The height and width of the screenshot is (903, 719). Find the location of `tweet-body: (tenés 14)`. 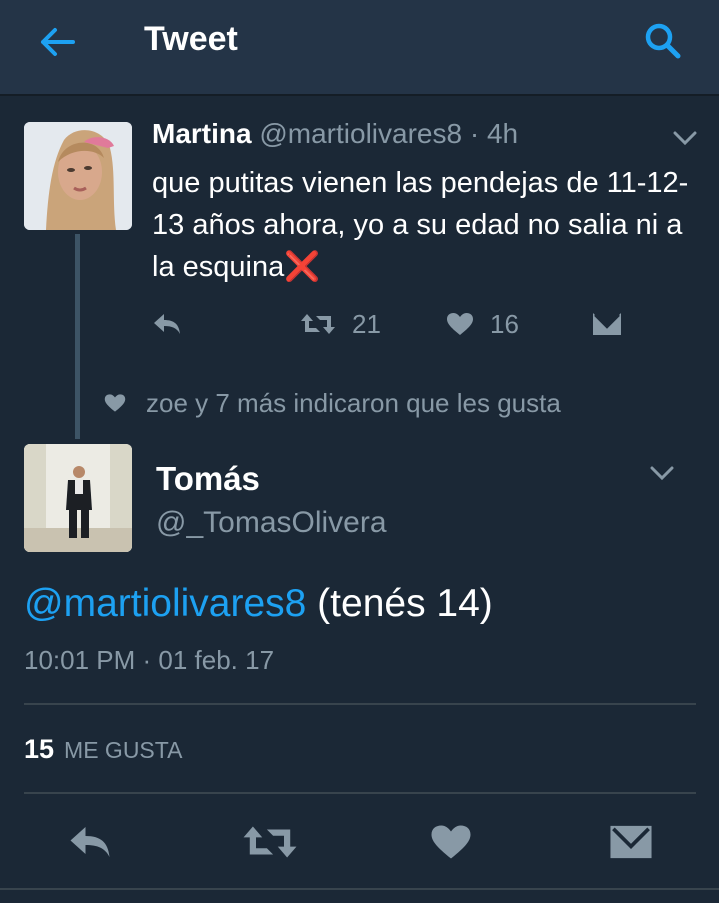

tweet-body: (tenés 14) is located at coordinates (399, 603).